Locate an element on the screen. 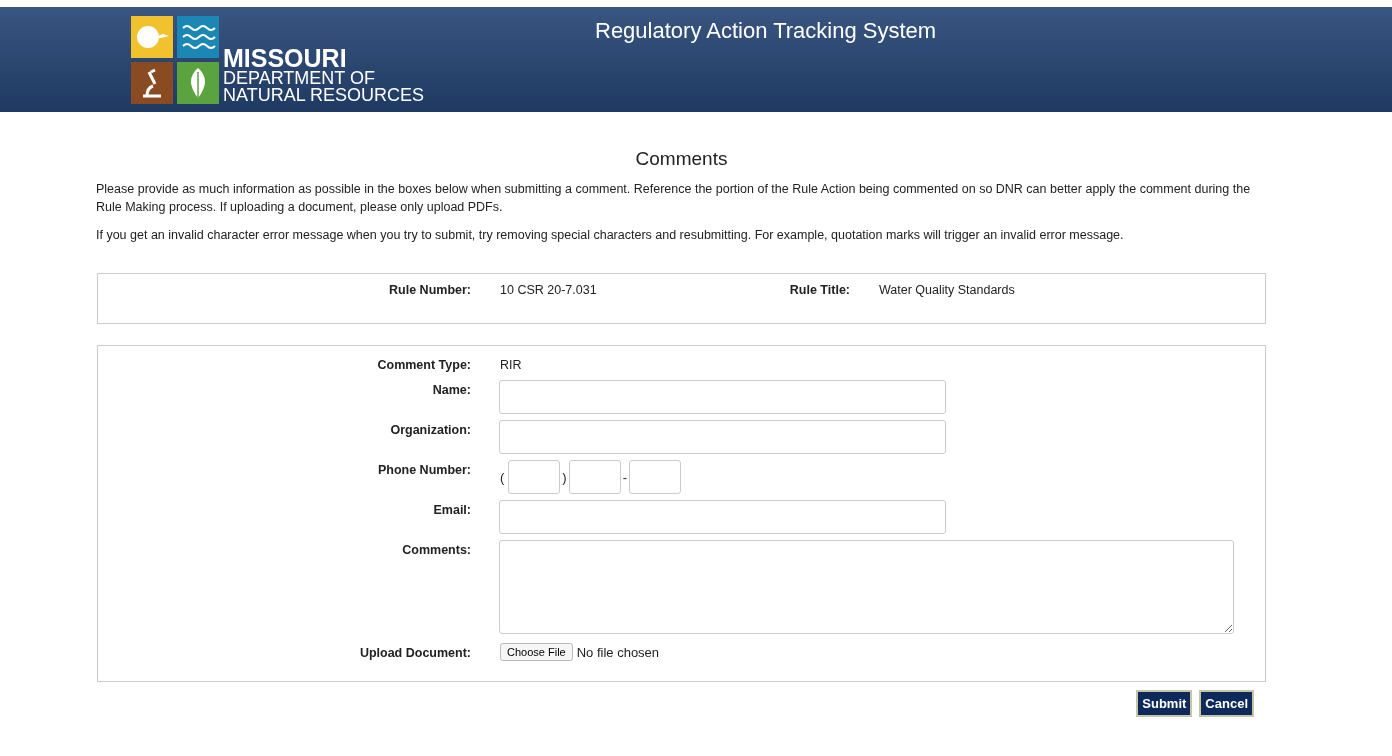 The image size is (1392, 756). phone-punctuation: ( is located at coordinates (502, 477).